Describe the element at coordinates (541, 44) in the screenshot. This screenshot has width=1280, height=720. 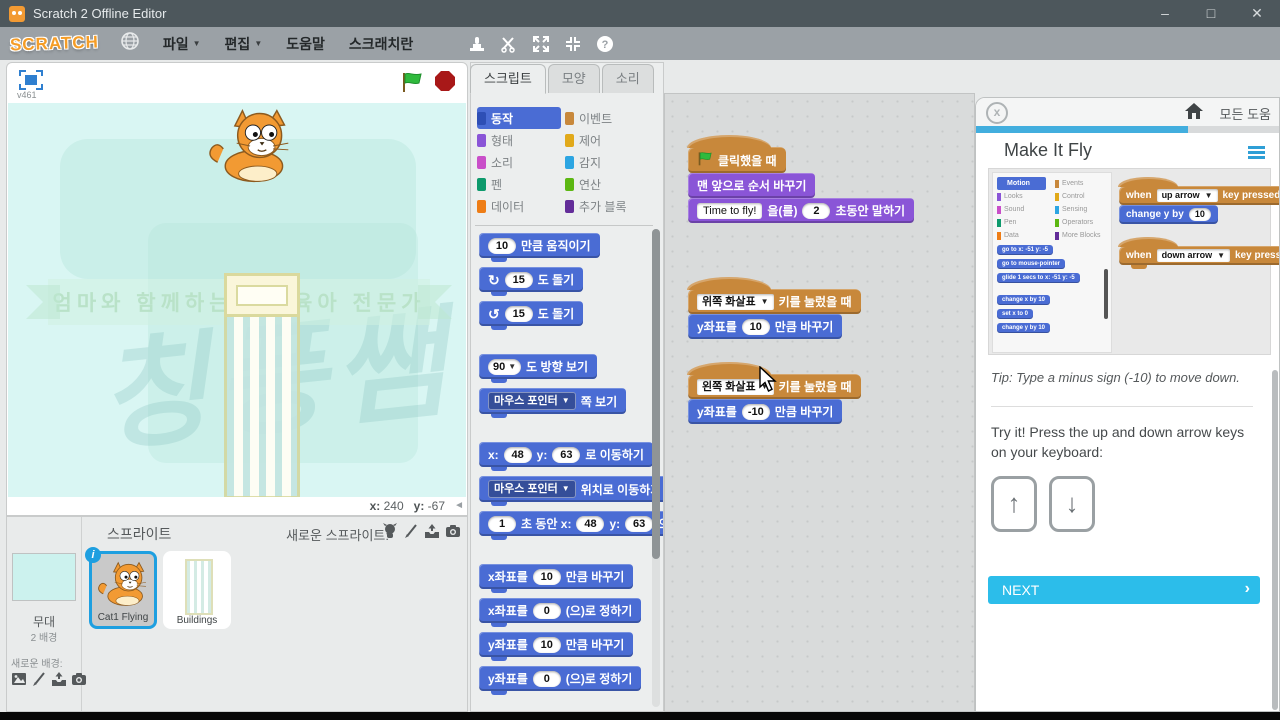
I see `grow-icon` at that location.